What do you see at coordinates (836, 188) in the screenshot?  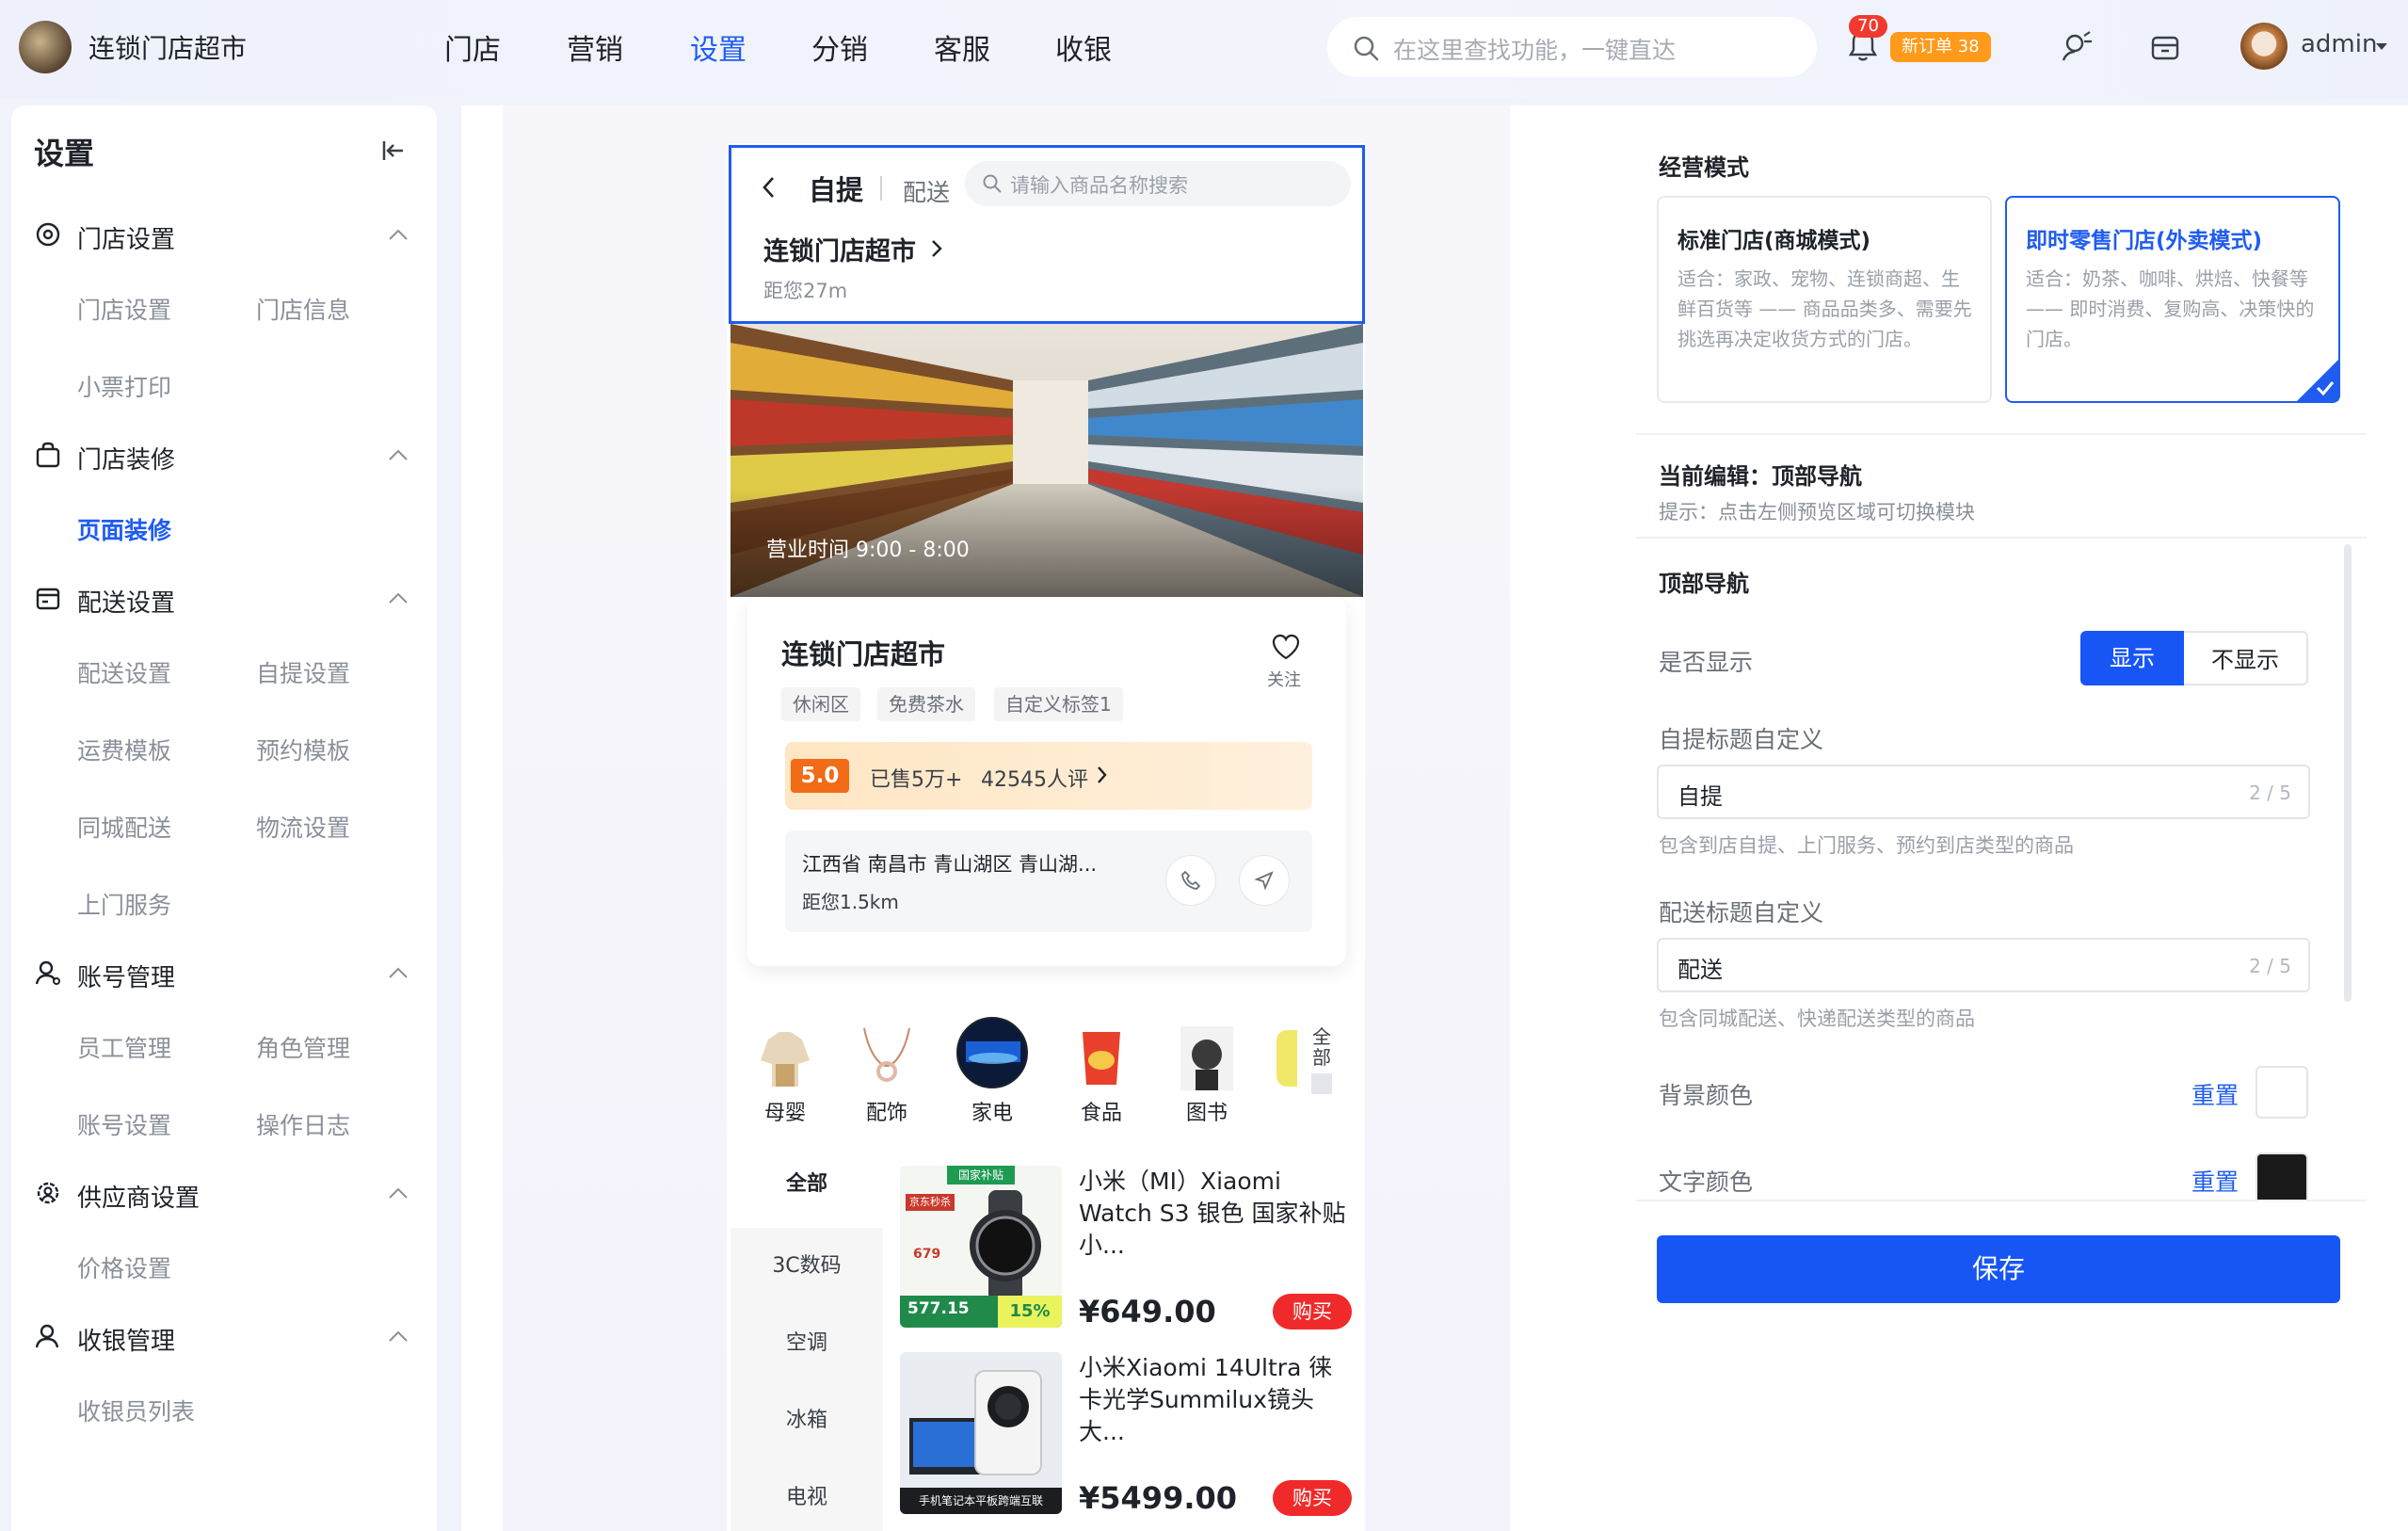 I see `tab-pickup: 自提` at bounding box center [836, 188].